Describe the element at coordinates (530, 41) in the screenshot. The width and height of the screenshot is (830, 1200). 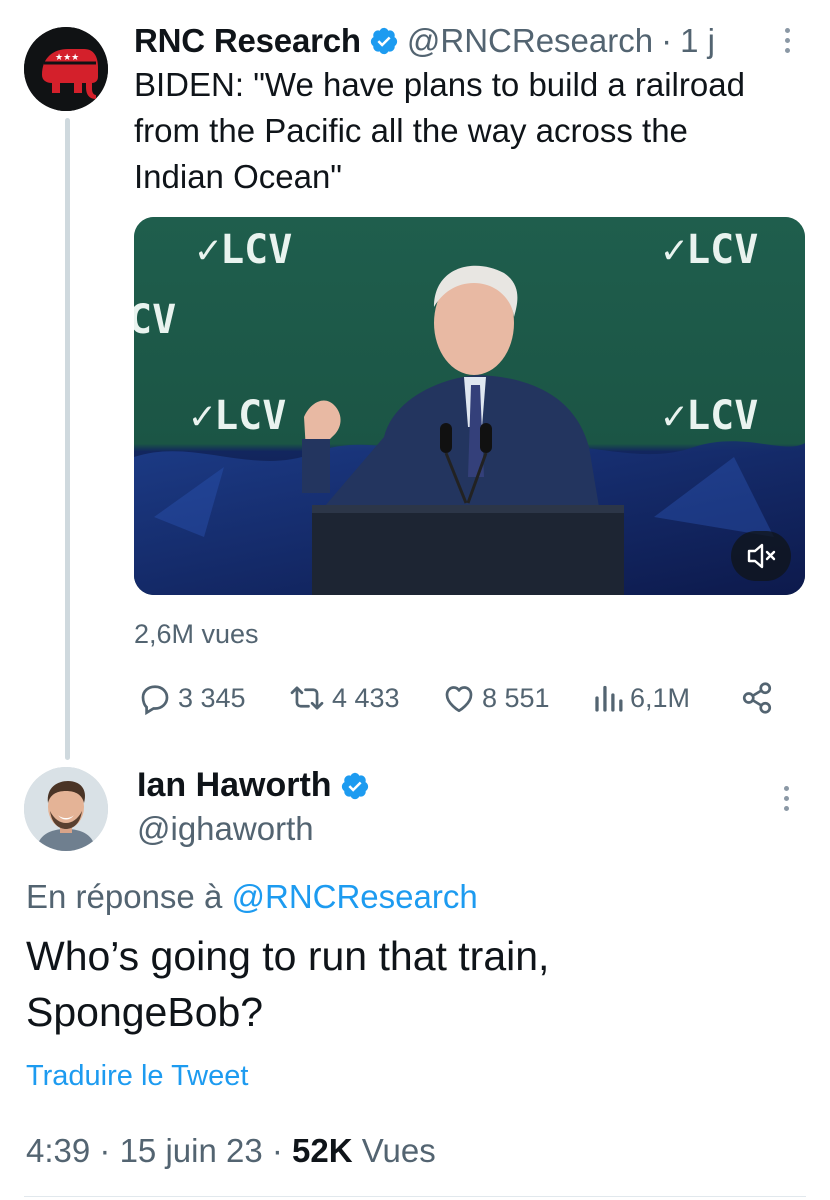
I see `author-handle: @RNCResearch` at that location.